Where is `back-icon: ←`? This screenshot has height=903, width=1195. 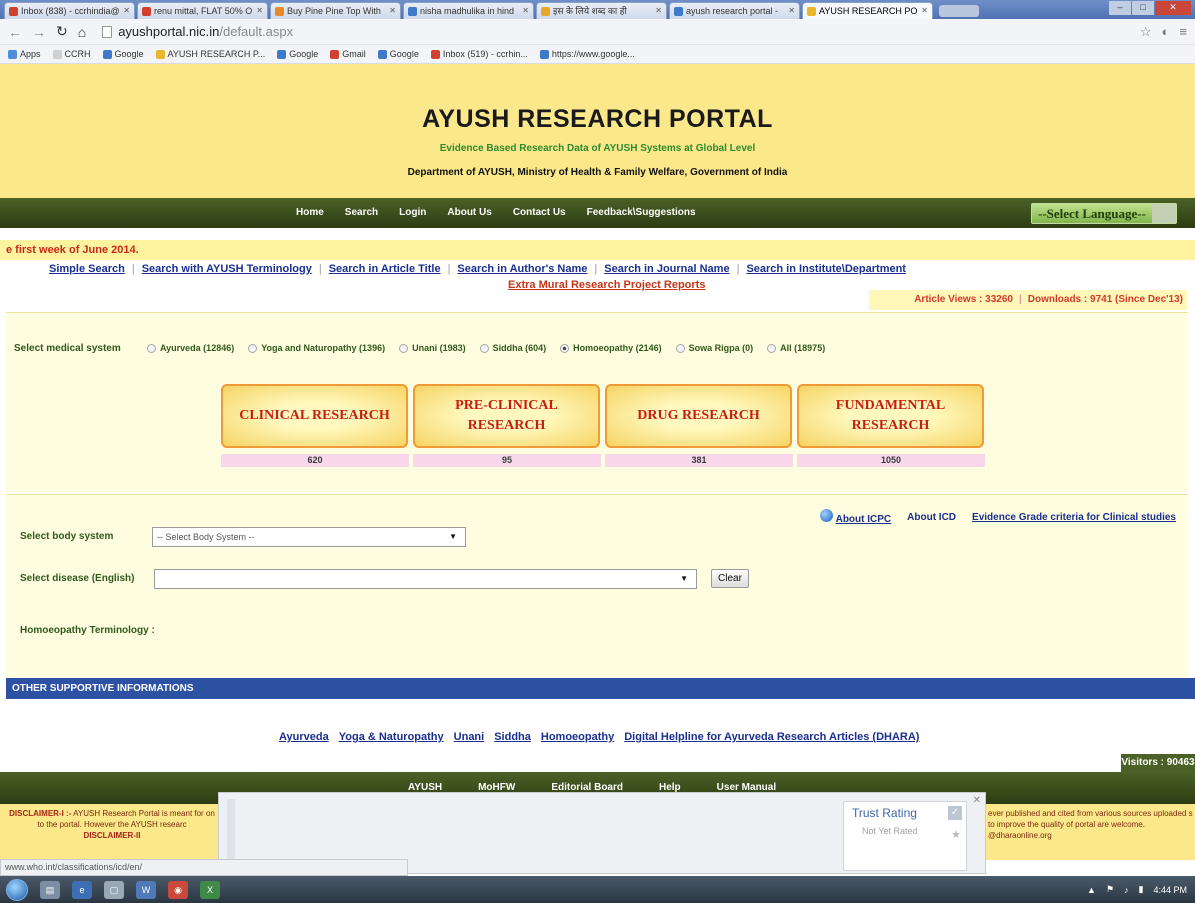
back-icon: ← is located at coordinates (15, 32).